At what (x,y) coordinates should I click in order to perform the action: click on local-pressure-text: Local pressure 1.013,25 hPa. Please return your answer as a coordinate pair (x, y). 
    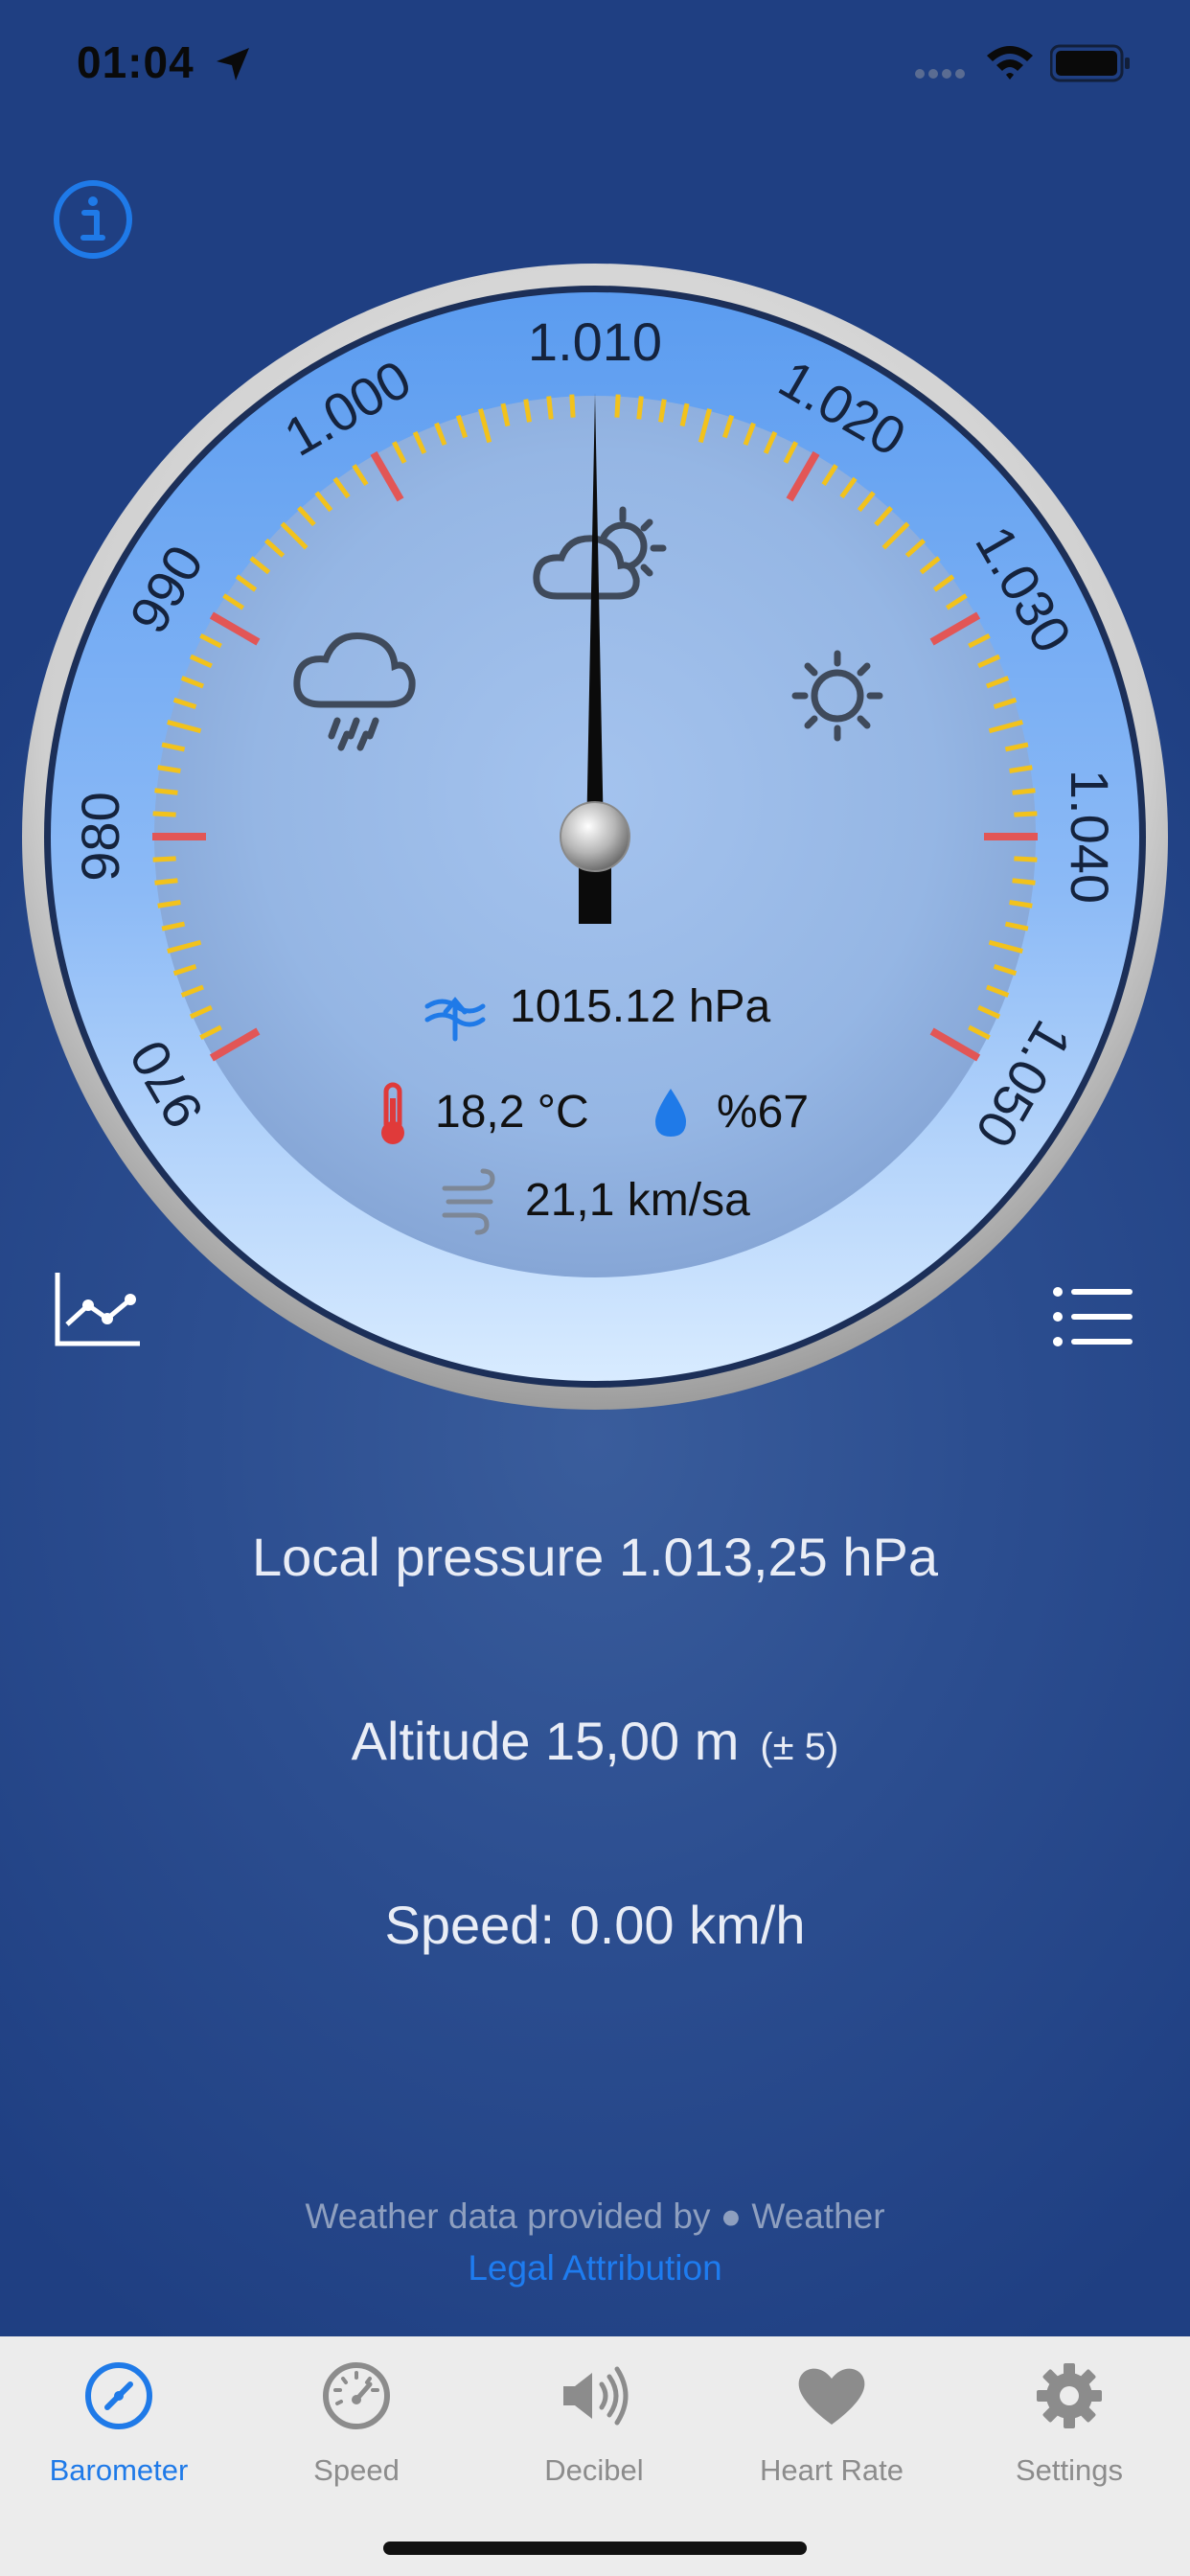
    Looking at the image, I should click on (595, 1557).